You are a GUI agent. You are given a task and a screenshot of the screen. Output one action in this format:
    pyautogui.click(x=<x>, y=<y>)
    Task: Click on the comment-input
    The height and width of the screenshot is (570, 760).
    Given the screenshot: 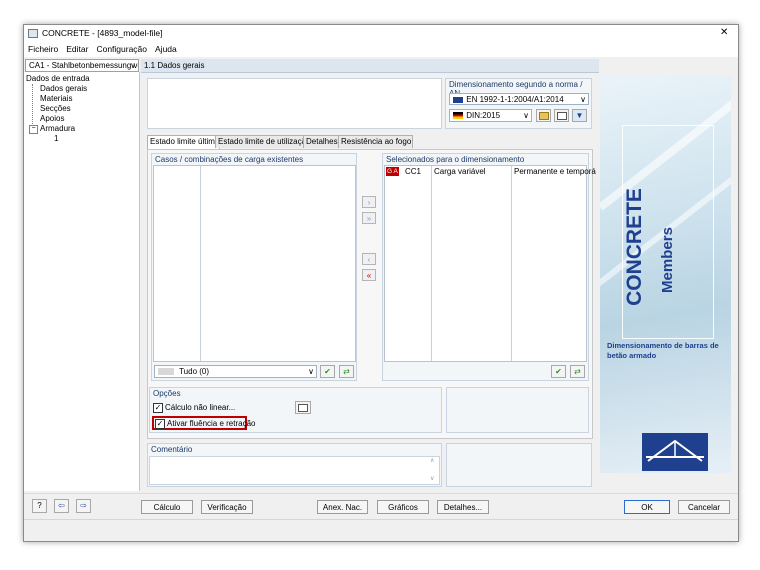 What is the action you would take?
    pyautogui.click(x=294, y=470)
    